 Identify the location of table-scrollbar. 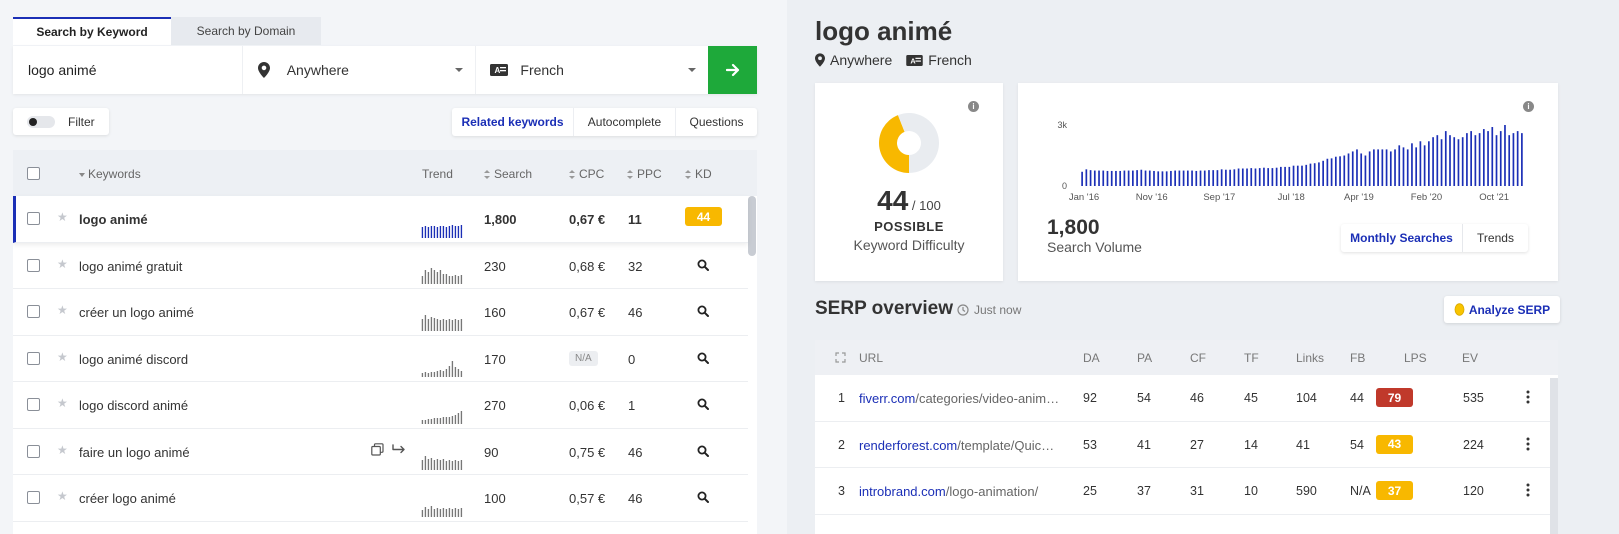
(752, 226).